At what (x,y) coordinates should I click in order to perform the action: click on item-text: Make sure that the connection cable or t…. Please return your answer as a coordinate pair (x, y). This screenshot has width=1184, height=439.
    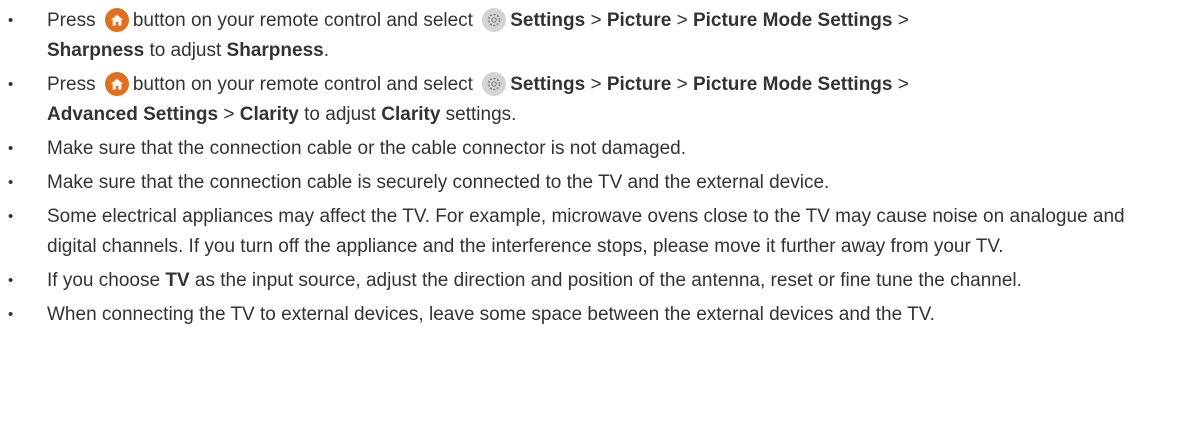
    Looking at the image, I should click on (367, 148).